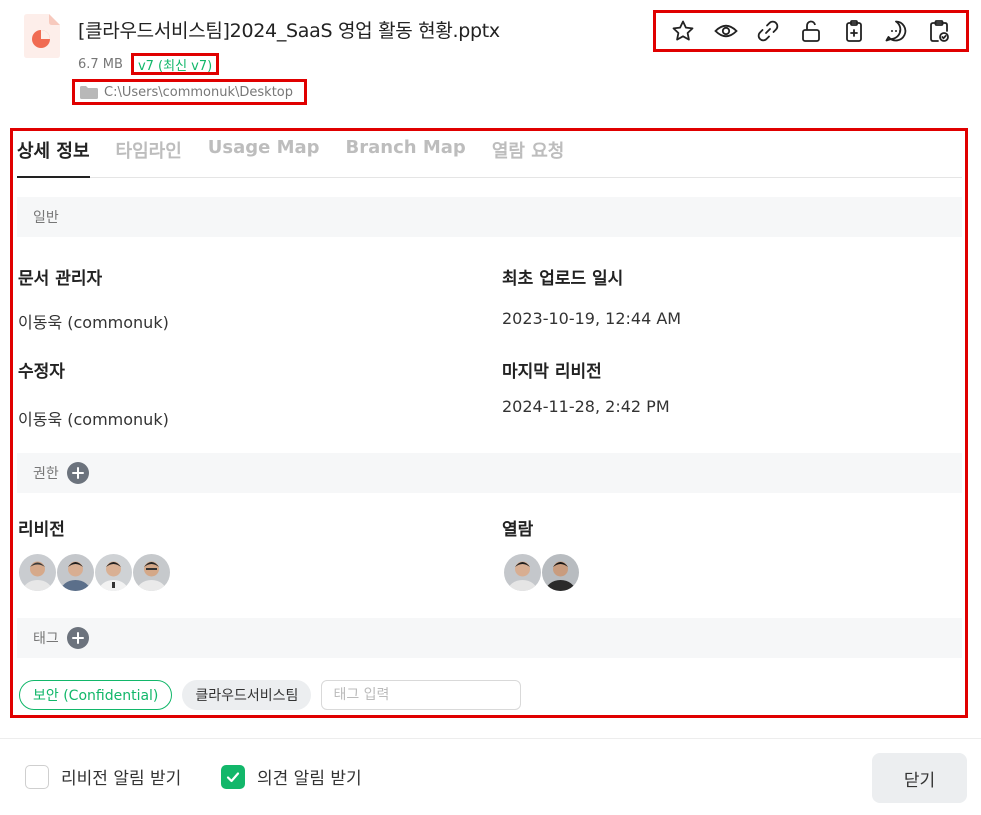 The image size is (981, 815). Describe the element at coordinates (264, 154) in the screenshot. I see `tab-usage-map: Usage Map` at that location.